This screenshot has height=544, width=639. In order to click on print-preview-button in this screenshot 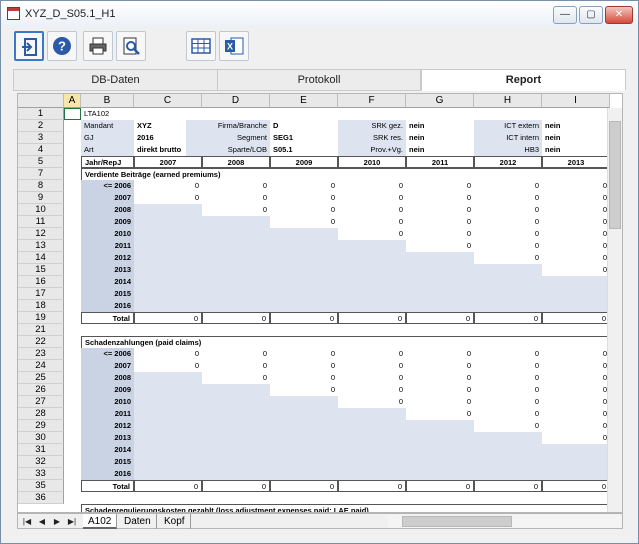, I will do `click(131, 46)`.